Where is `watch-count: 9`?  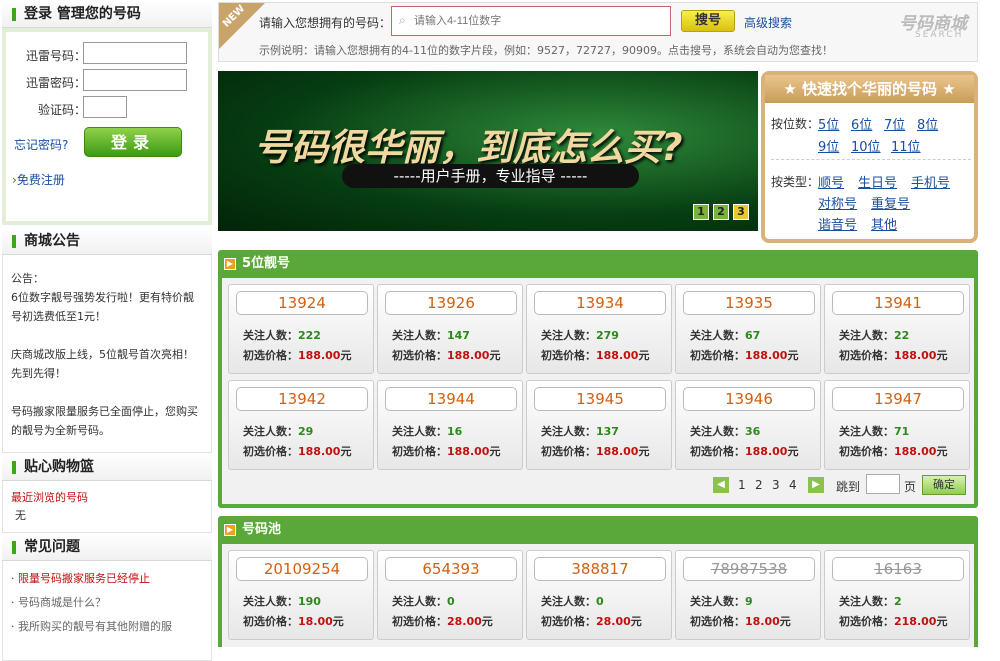
watch-count: 9 is located at coordinates (749, 601).